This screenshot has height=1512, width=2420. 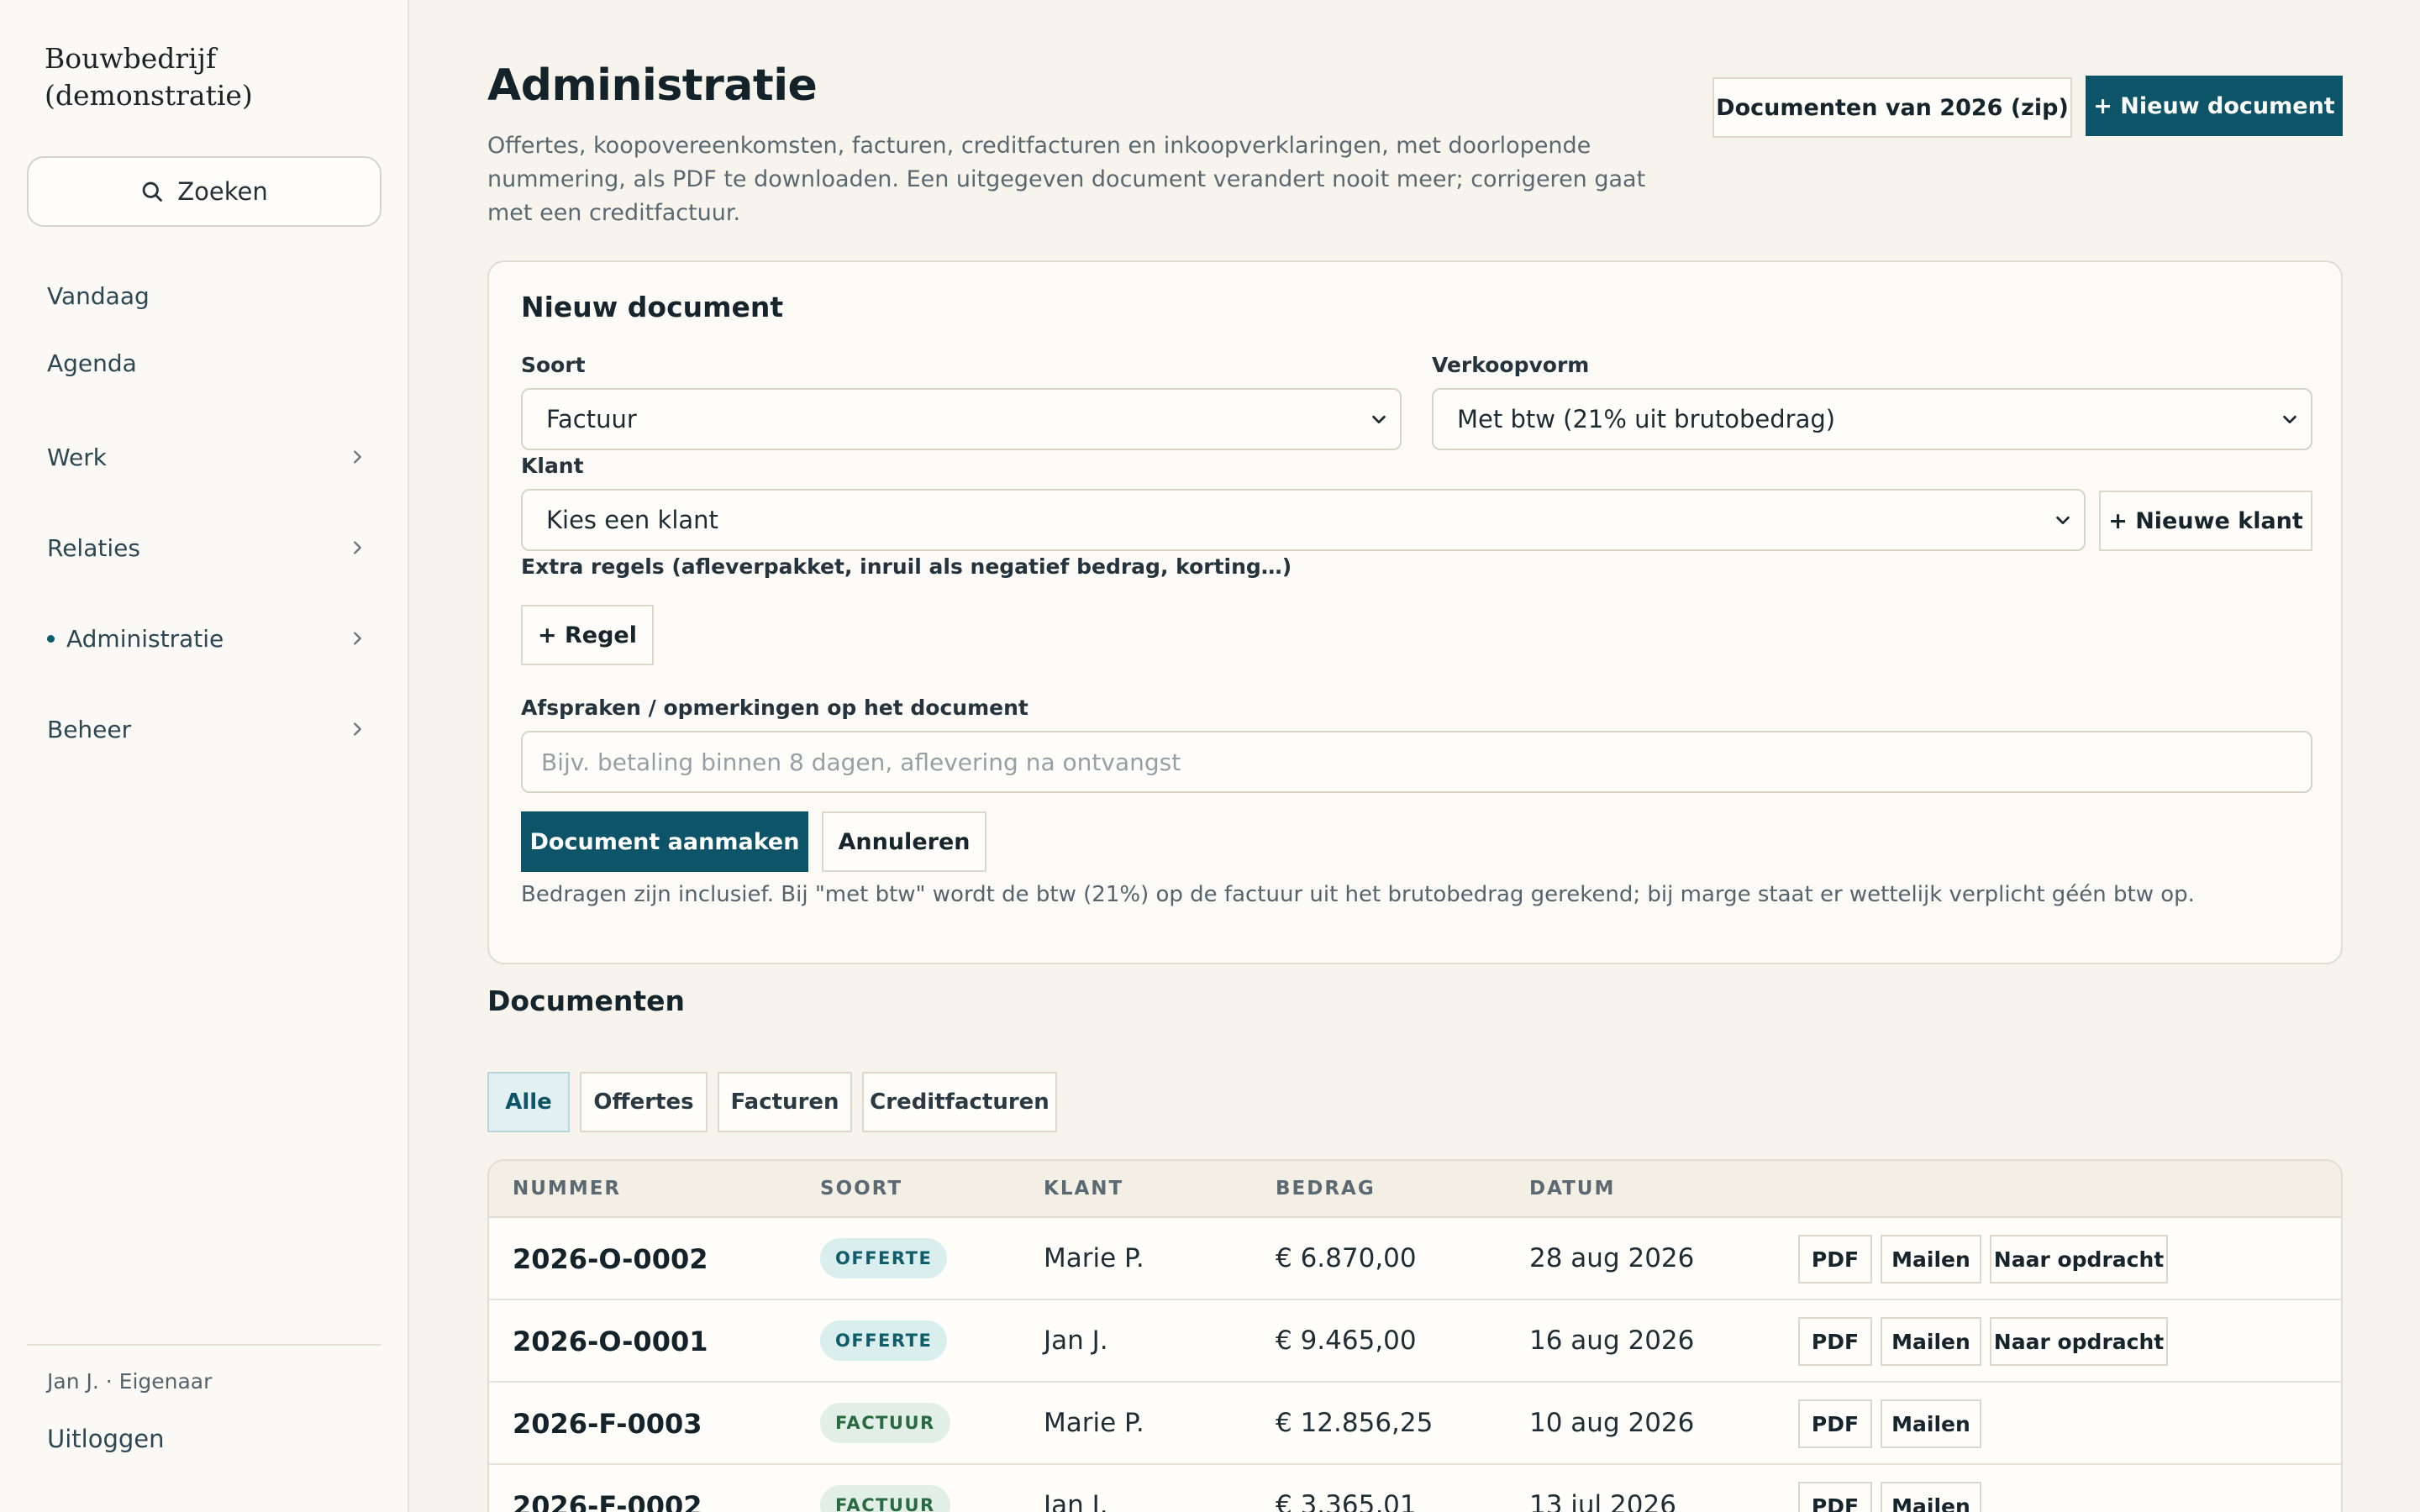 What do you see at coordinates (1326, 1189) in the screenshot?
I see `column-header-bedrag: BEDRAG` at bounding box center [1326, 1189].